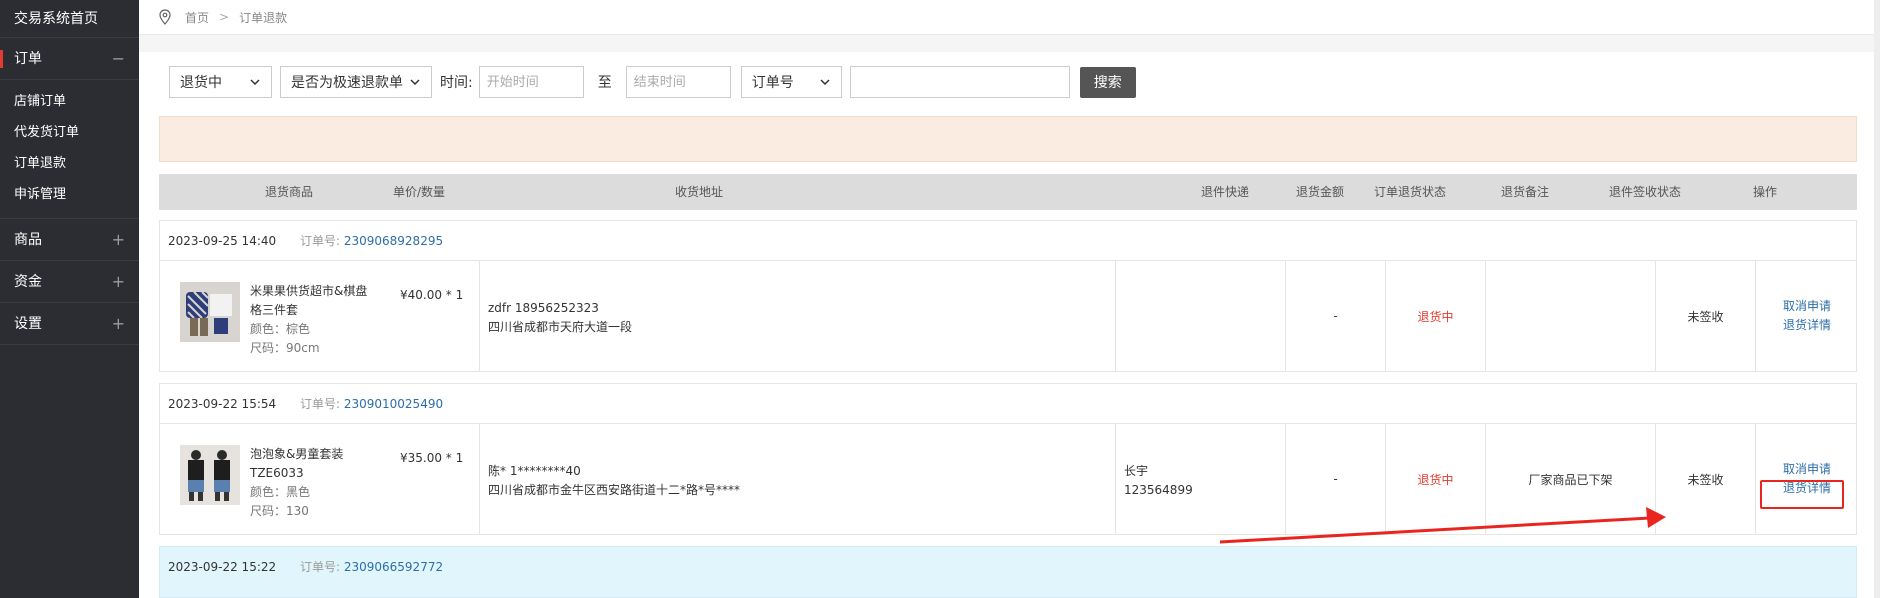  What do you see at coordinates (69, 59) in the screenshot?
I see `sidebar-group-orders: 订单 −` at bounding box center [69, 59].